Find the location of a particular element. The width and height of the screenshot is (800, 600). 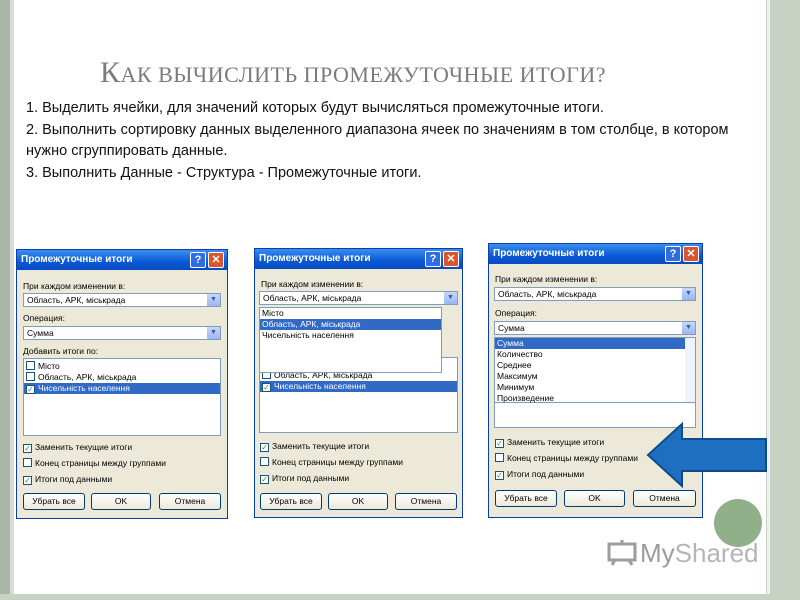

dialog-title: Промежуточные итоги is located at coordinates (315, 258).